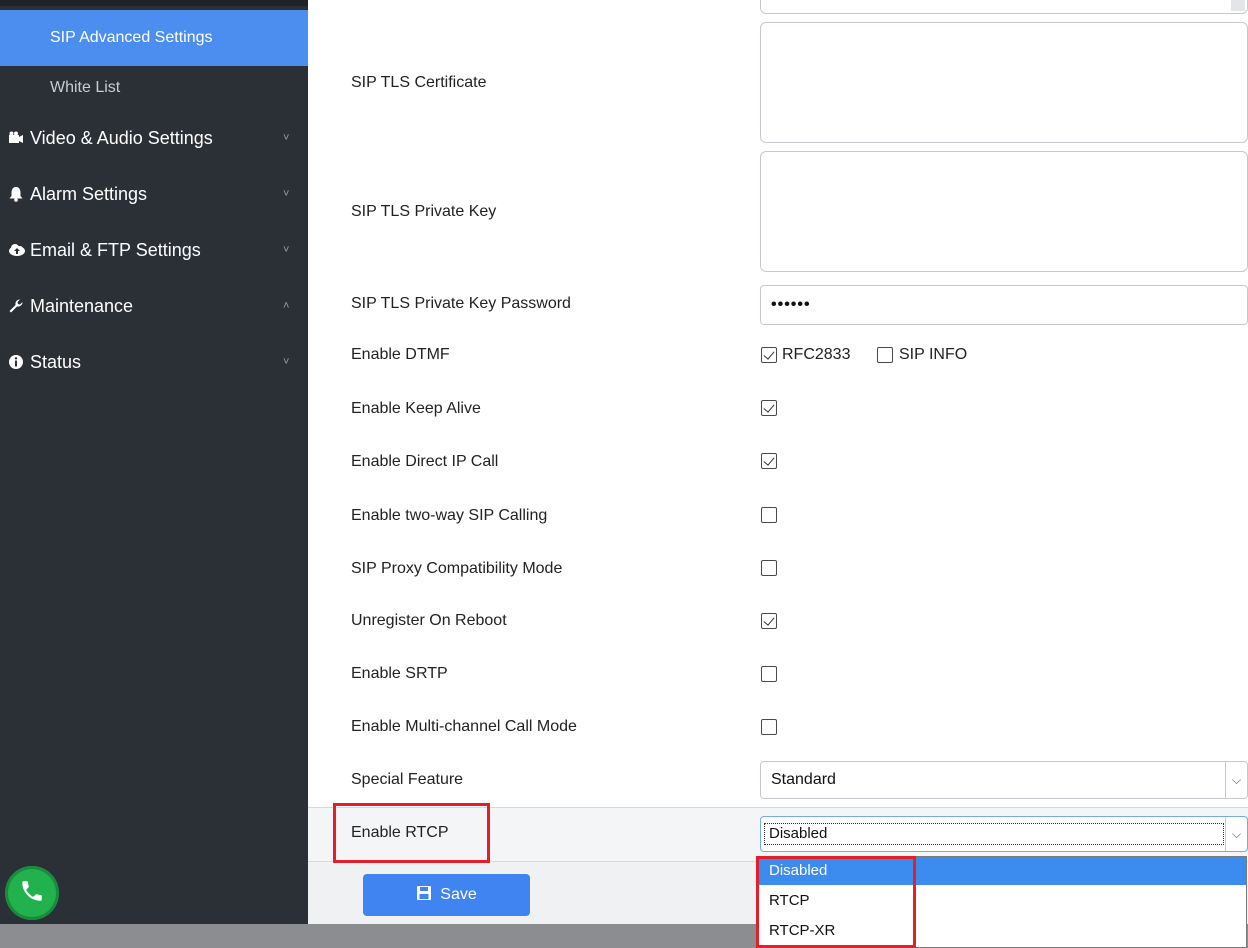  Describe the element at coordinates (411, 833) in the screenshot. I see `highlight-box-rtcp-label` at that location.